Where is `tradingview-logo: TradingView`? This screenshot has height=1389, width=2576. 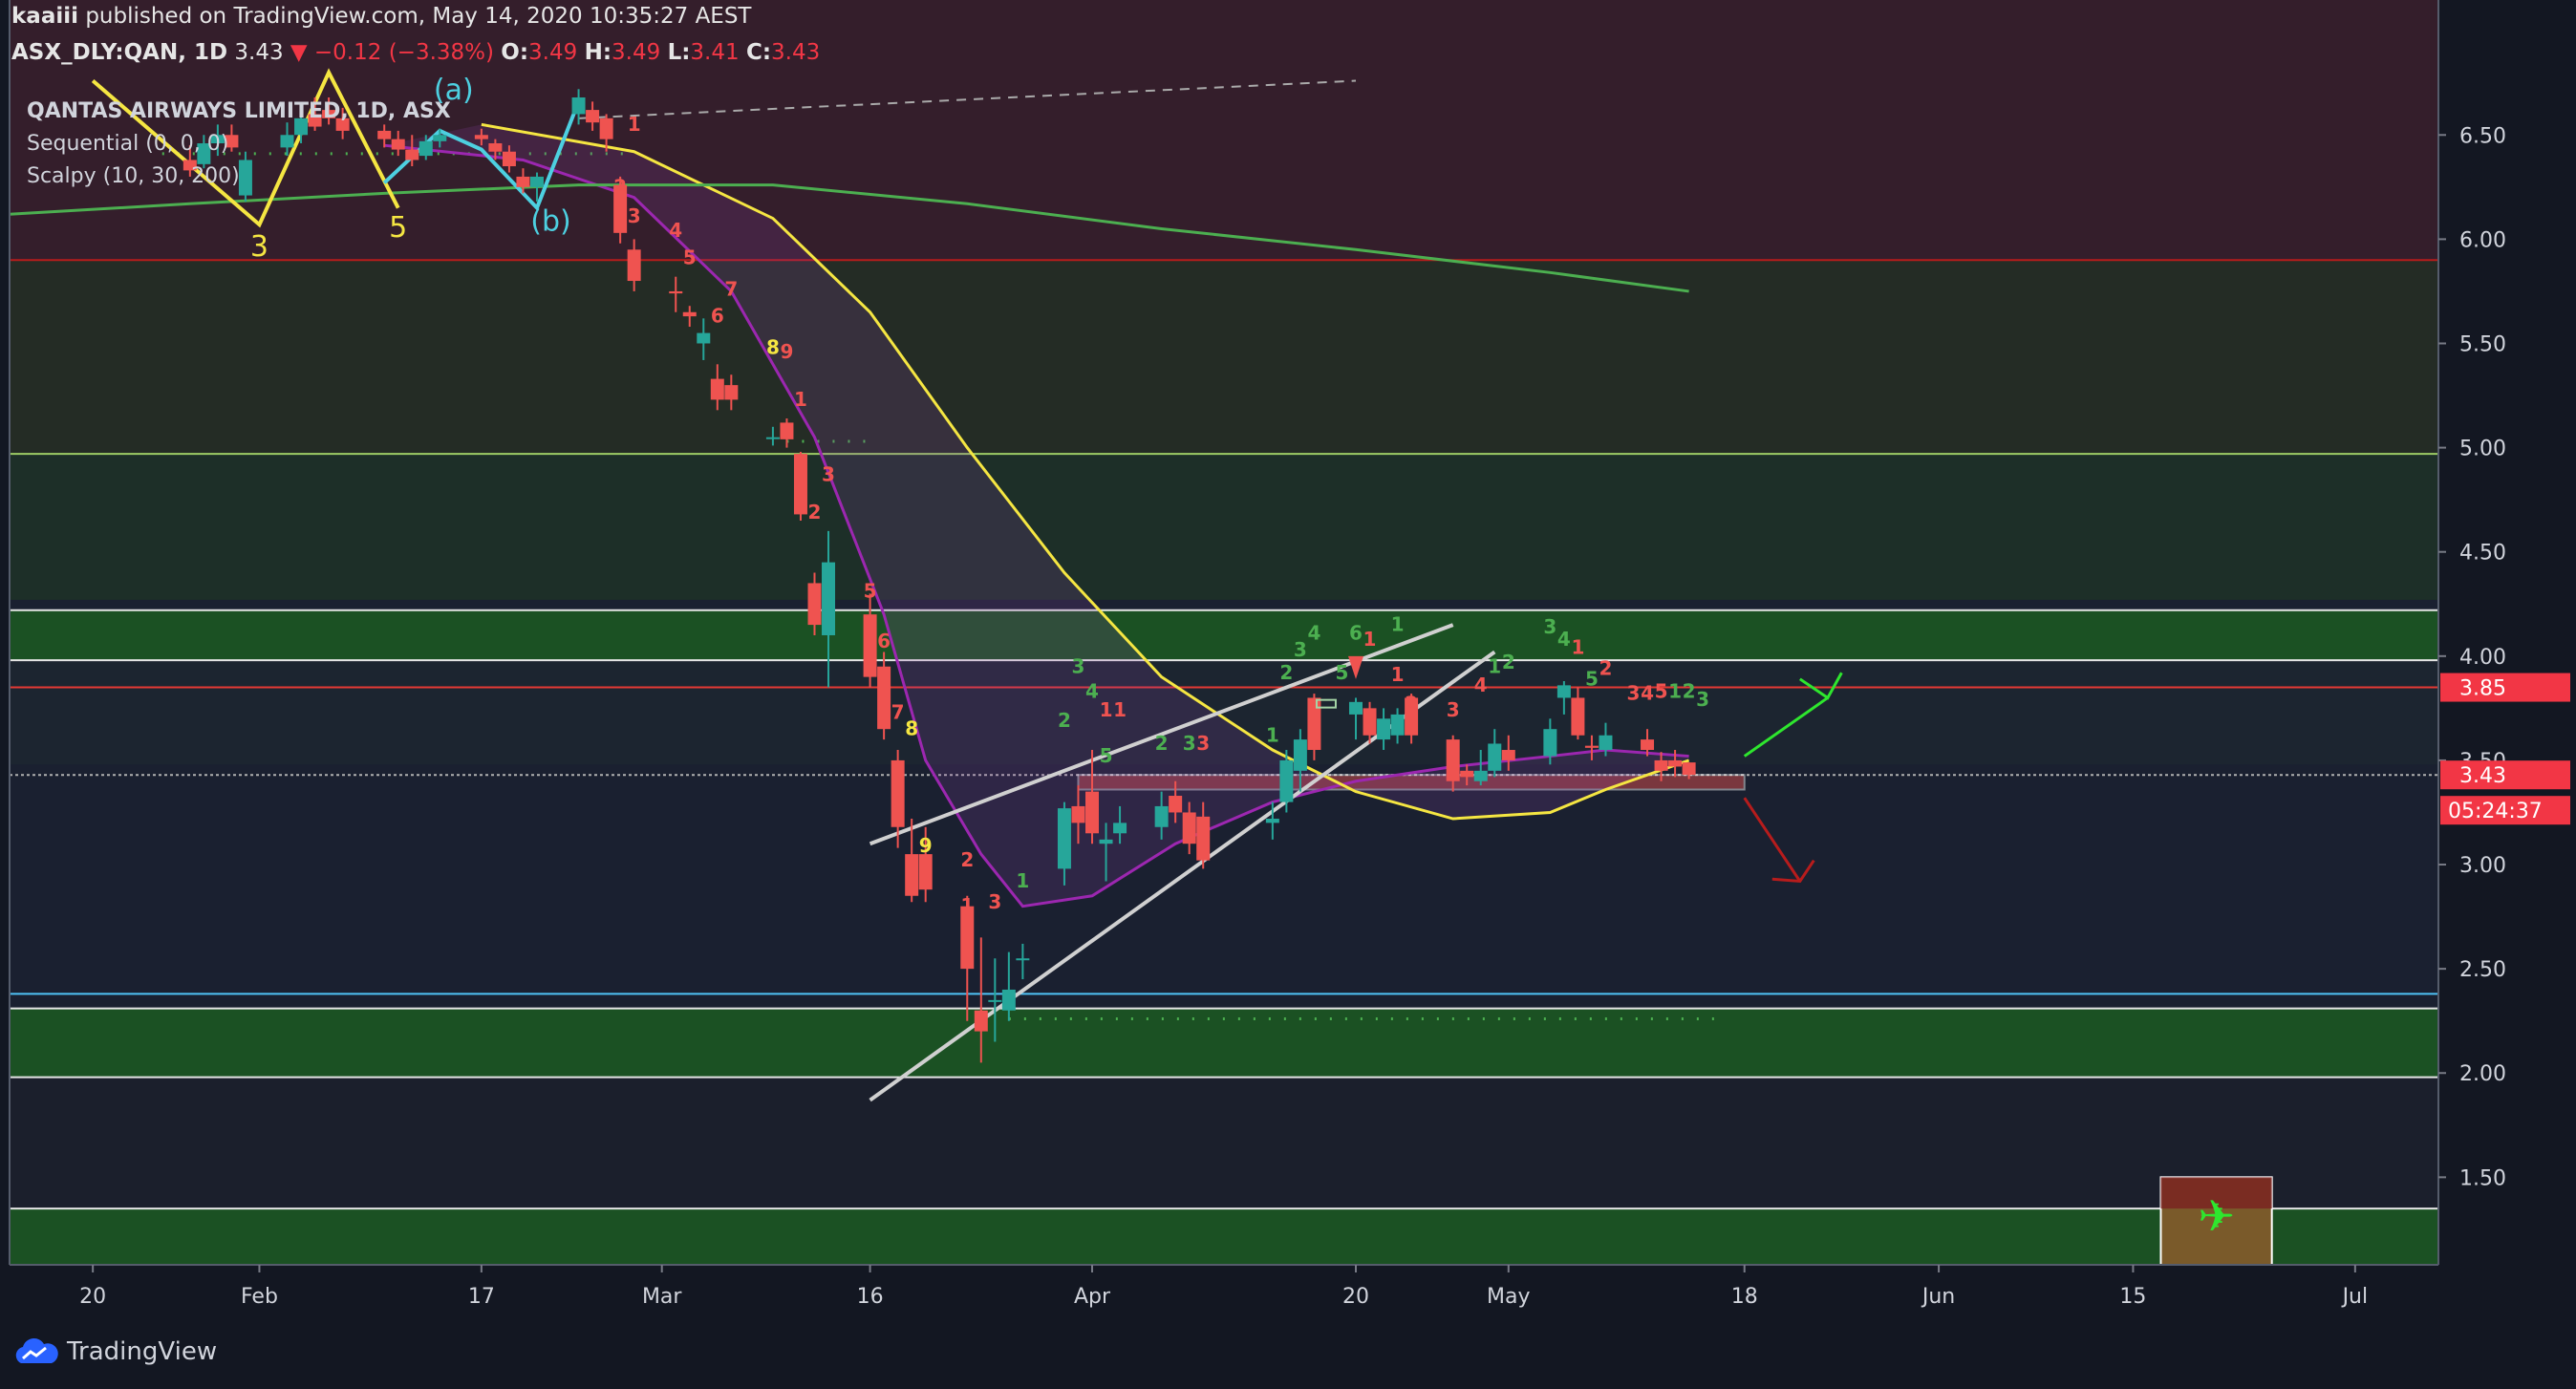 tradingview-logo: TradingView is located at coordinates (114, 1351).